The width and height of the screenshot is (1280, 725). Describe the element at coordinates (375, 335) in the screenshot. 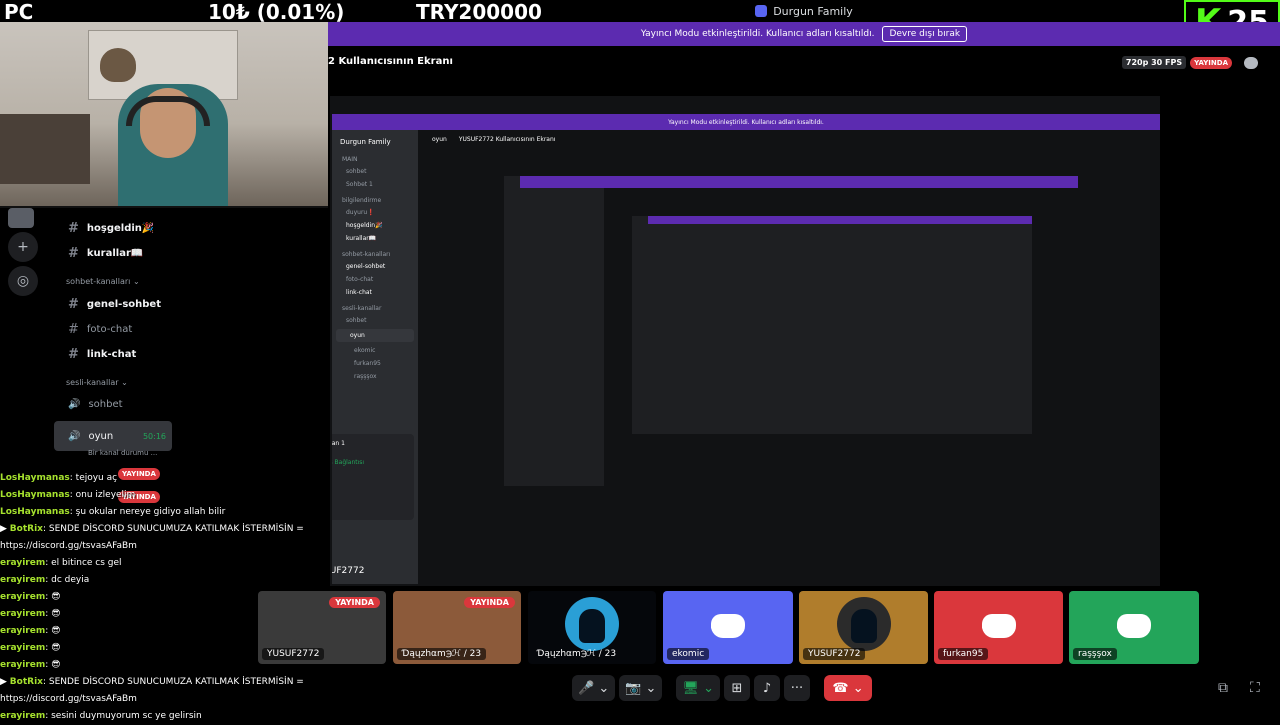

I see `nested-item: oyun` at that location.